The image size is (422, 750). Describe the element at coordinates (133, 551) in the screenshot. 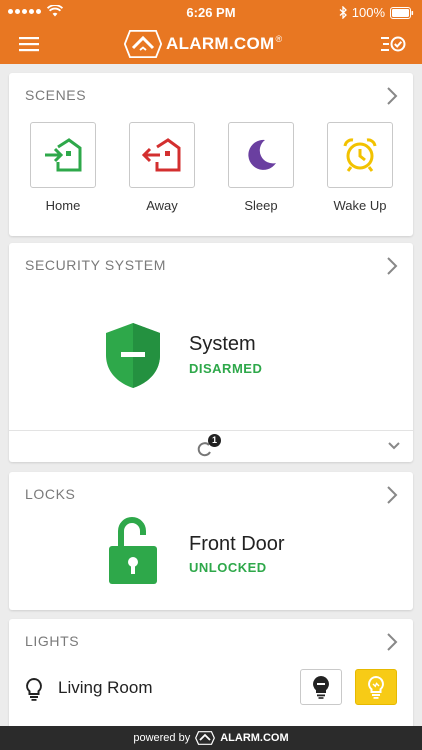

I see `padlock-unlocked-icon` at that location.